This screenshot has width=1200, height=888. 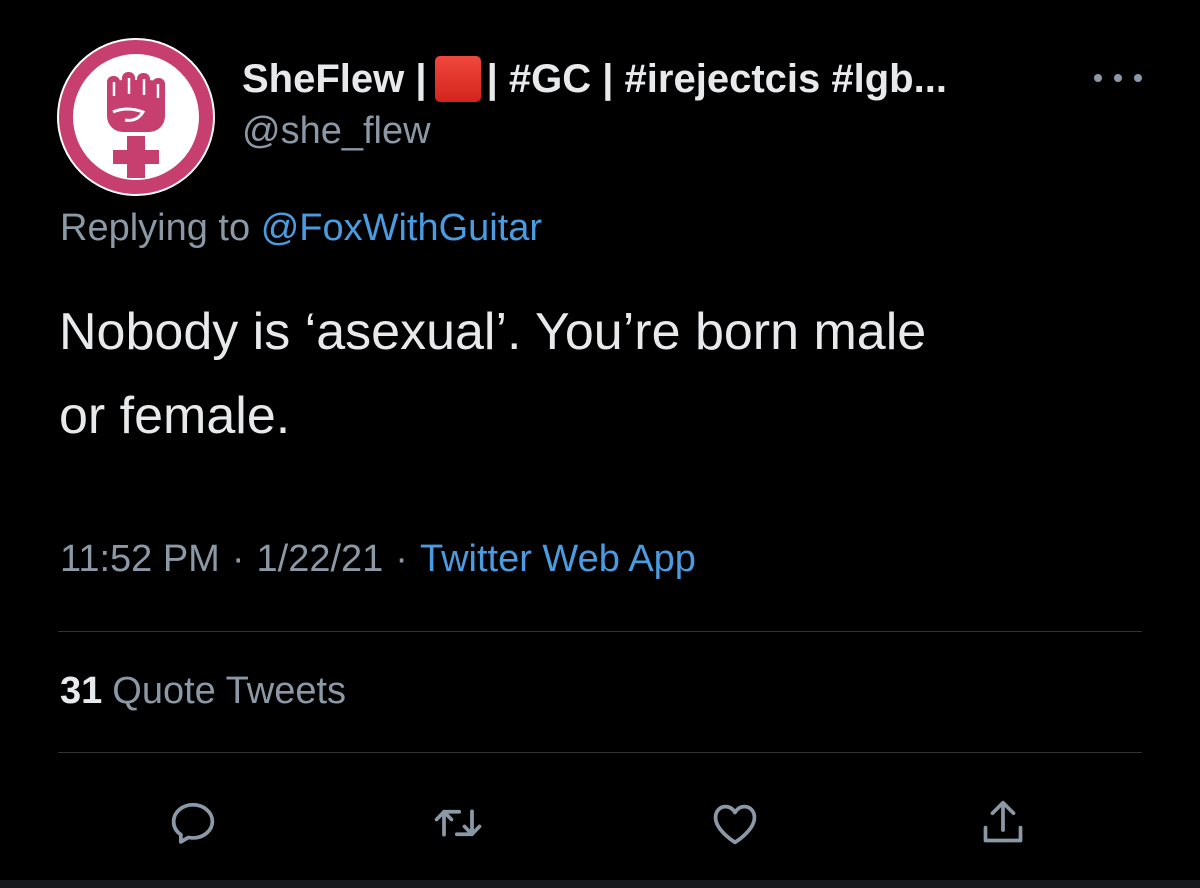 I want to click on replying-to: Replying to @FoxWithGuitar, so click(x=301, y=228).